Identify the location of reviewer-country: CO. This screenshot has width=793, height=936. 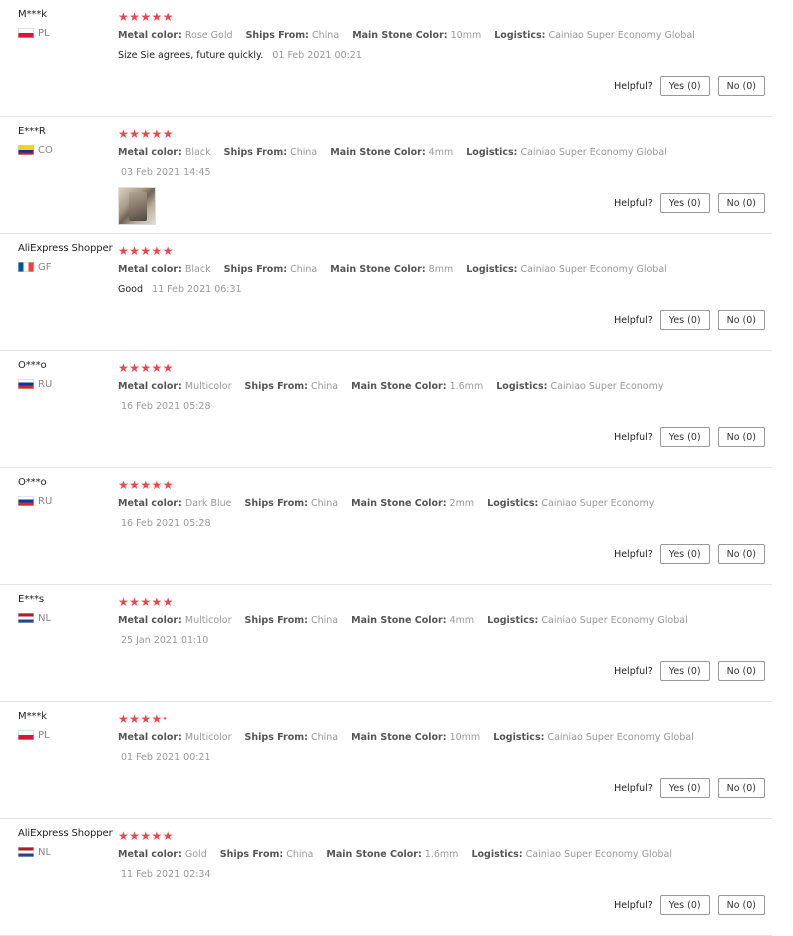
(35, 150).